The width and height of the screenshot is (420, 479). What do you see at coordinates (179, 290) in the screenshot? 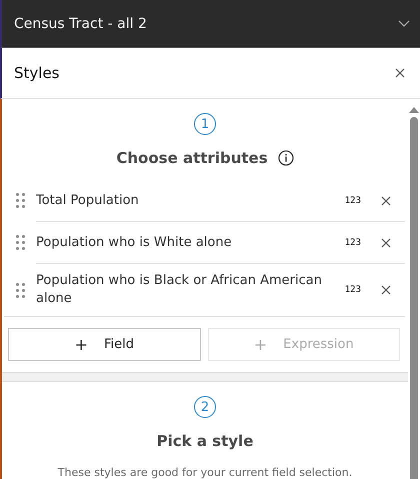
I see `attribute-name: Population who is Black or African American alone` at bounding box center [179, 290].